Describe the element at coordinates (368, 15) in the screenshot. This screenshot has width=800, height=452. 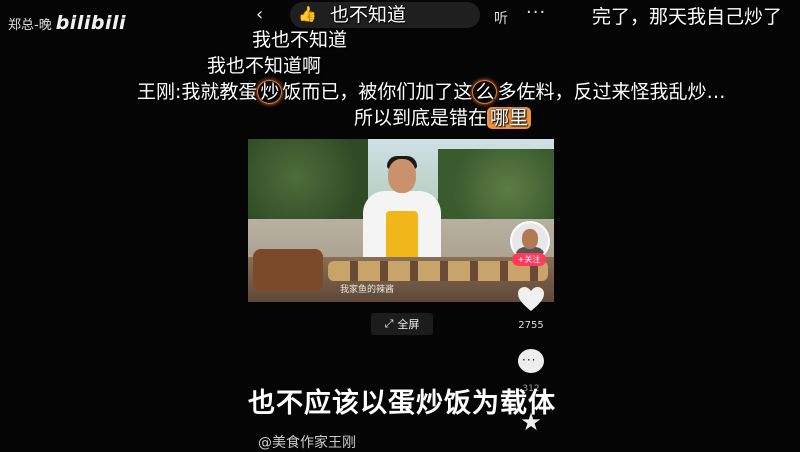
I see `danmaku-line-1: 也不知道` at that location.